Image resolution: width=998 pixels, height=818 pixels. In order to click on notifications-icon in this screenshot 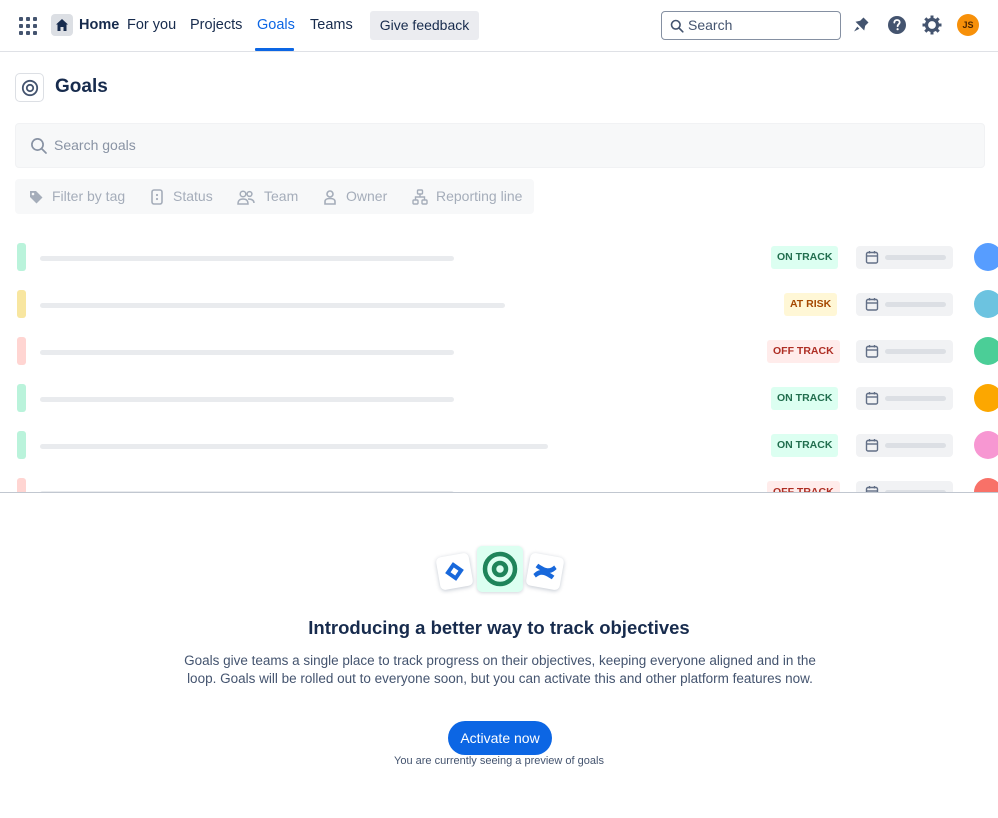, I will do `click(861, 25)`.